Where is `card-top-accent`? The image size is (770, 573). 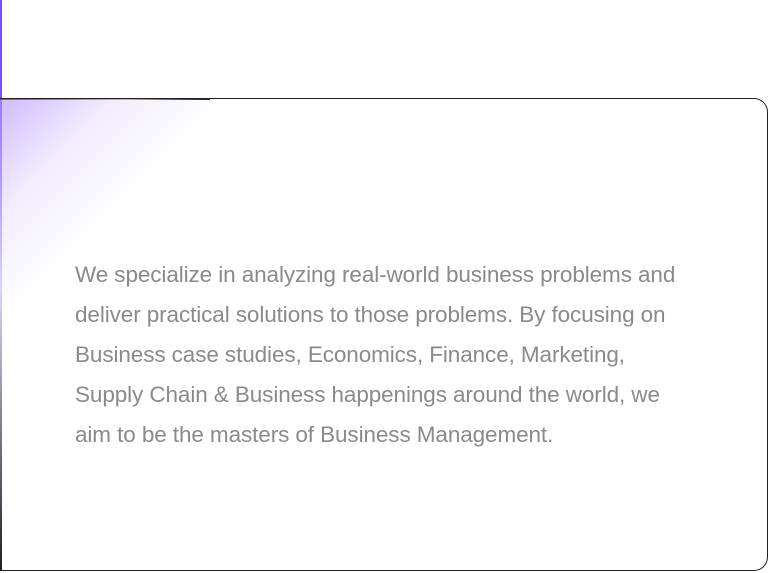
card-top-accent is located at coordinates (105, 99).